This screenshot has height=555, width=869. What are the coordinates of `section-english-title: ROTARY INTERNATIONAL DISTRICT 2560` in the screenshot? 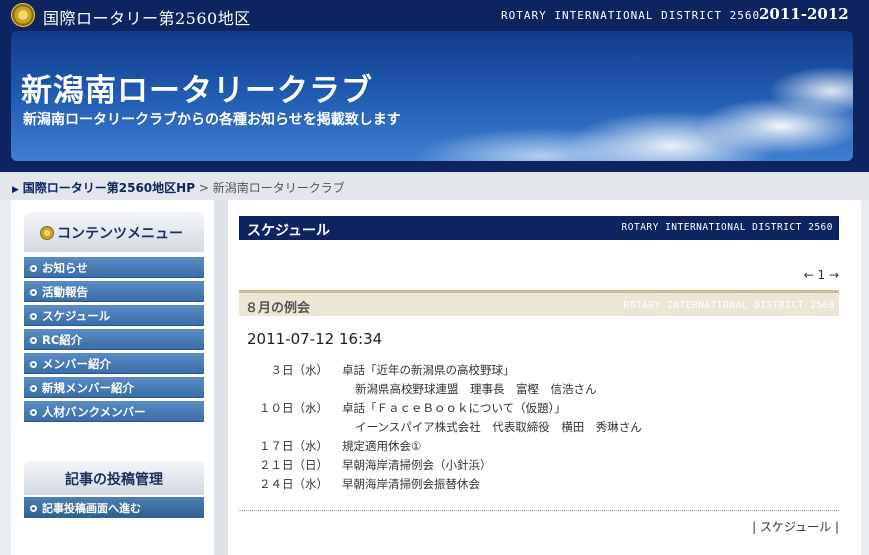 It's located at (727, 227).